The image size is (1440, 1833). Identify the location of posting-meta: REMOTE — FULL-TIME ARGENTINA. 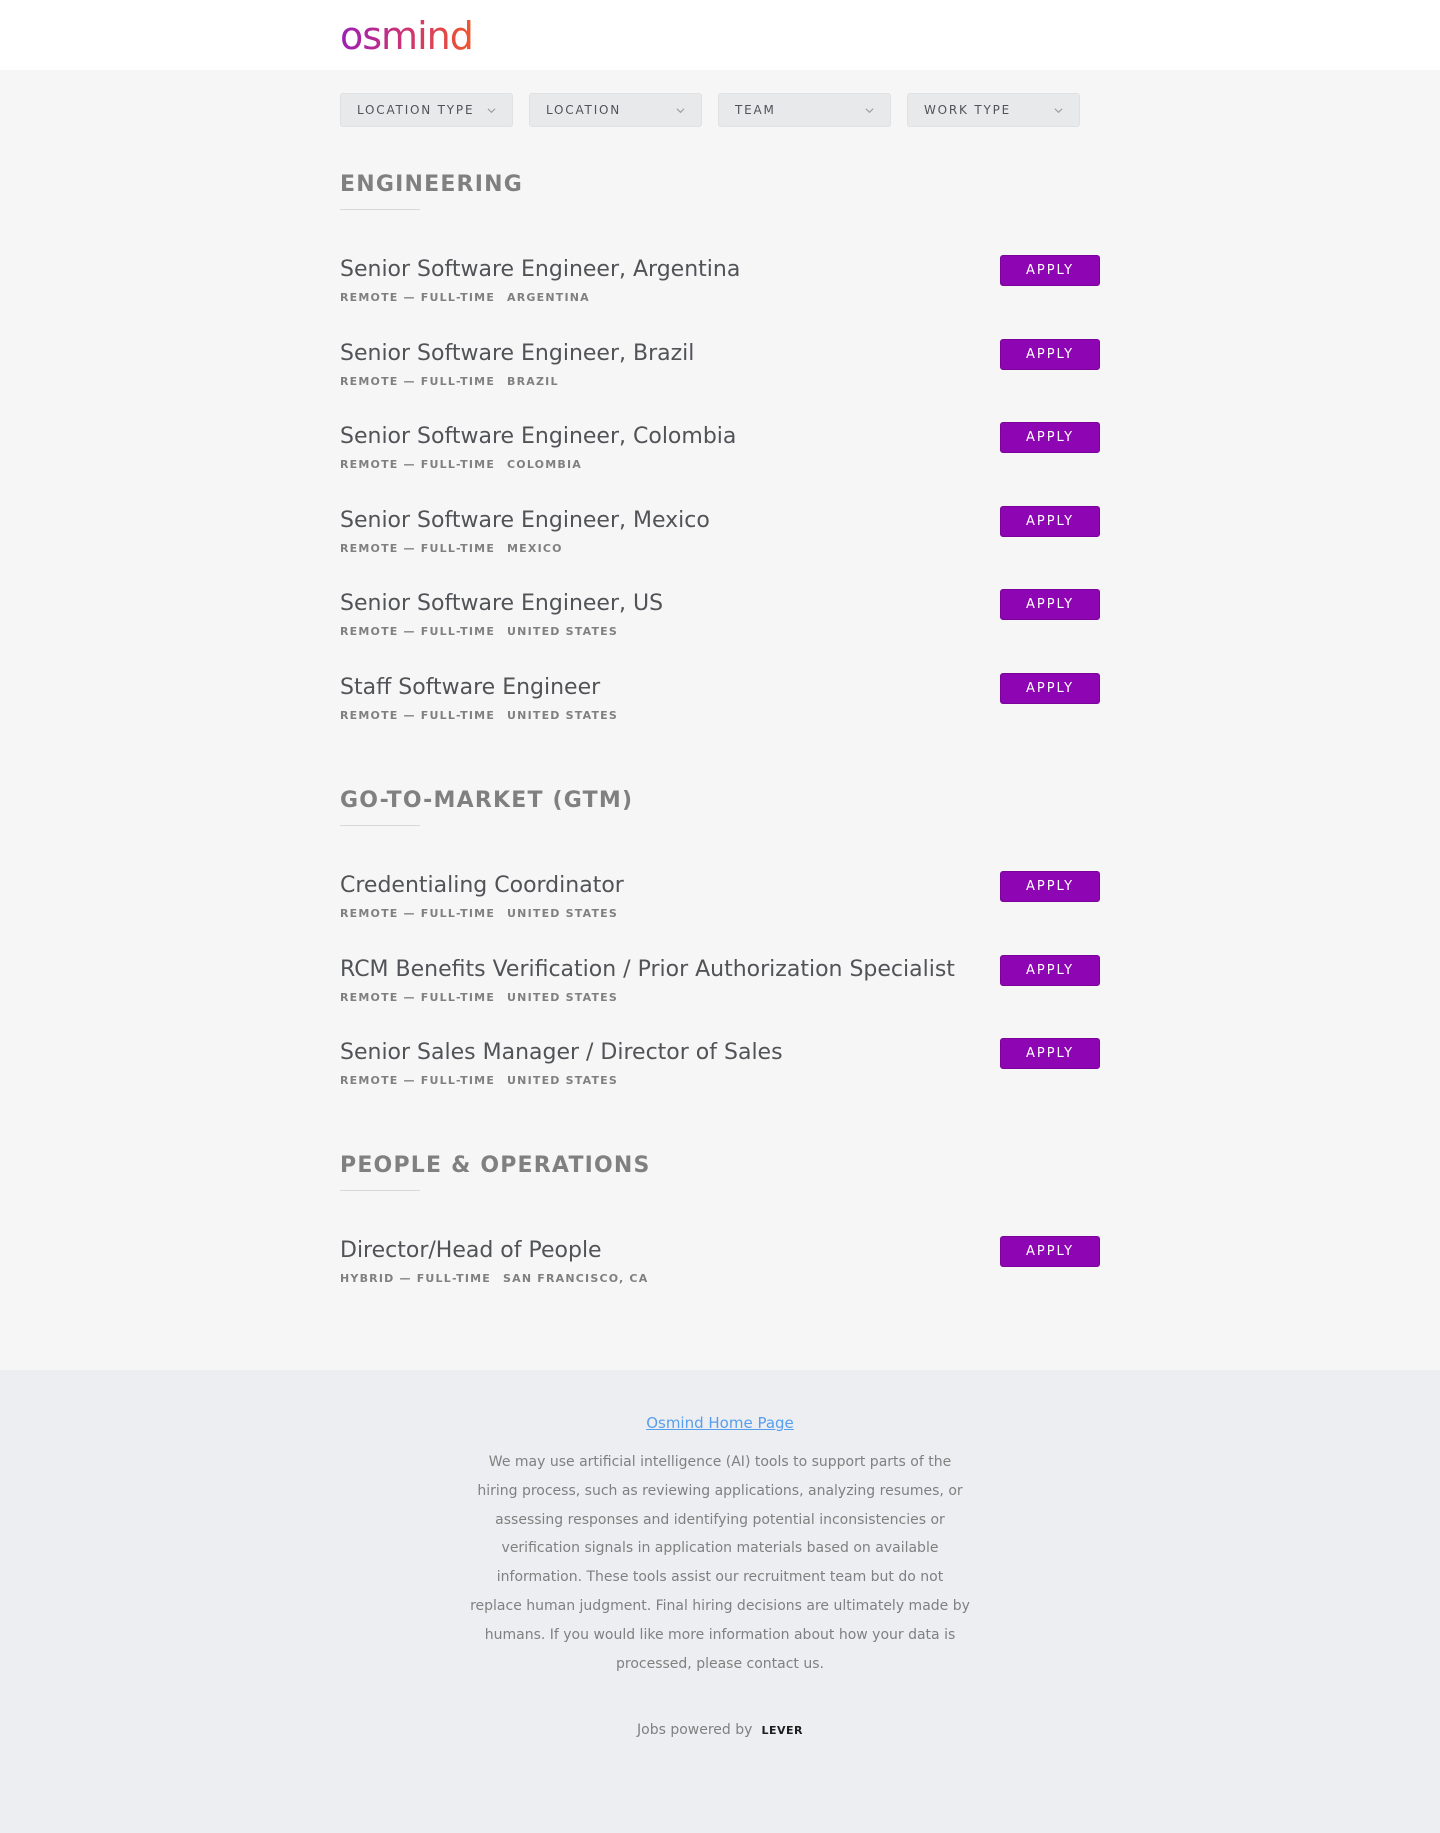
(465, 297).